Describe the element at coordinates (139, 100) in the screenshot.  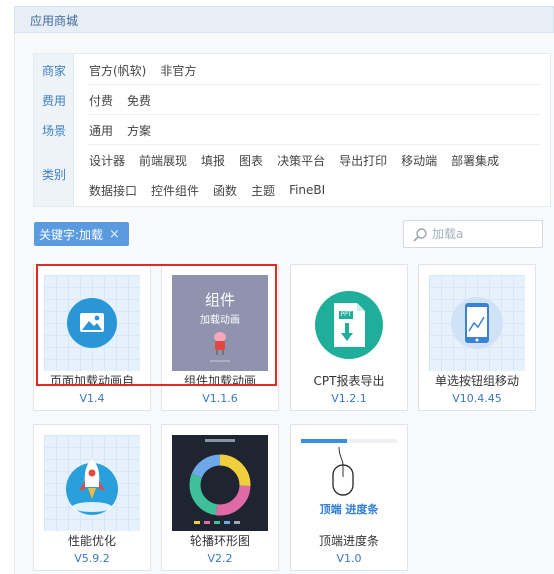
I see `filter-option: 免费` at that location.